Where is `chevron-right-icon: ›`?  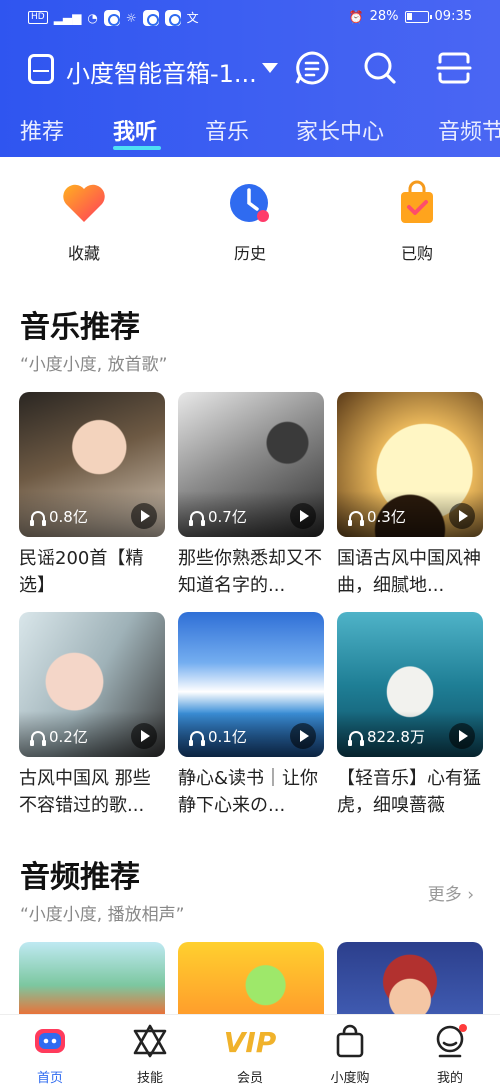 chevron-right-icon: › is located at coordinates (470, 895).